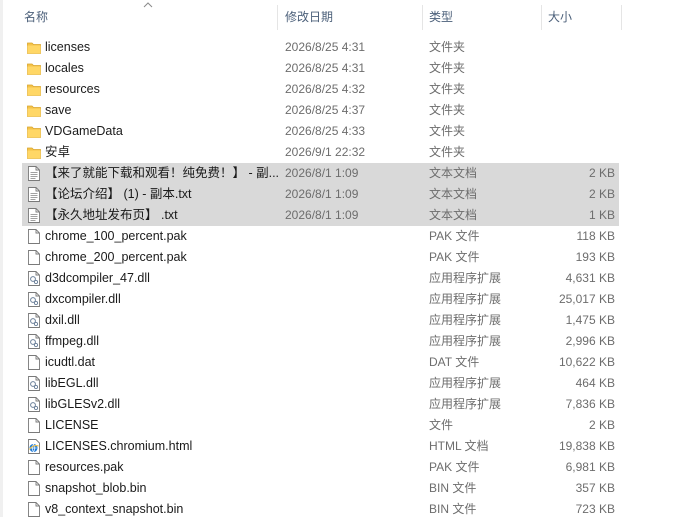  I want to click on file-type: DAT 文件, so click(454, 362).